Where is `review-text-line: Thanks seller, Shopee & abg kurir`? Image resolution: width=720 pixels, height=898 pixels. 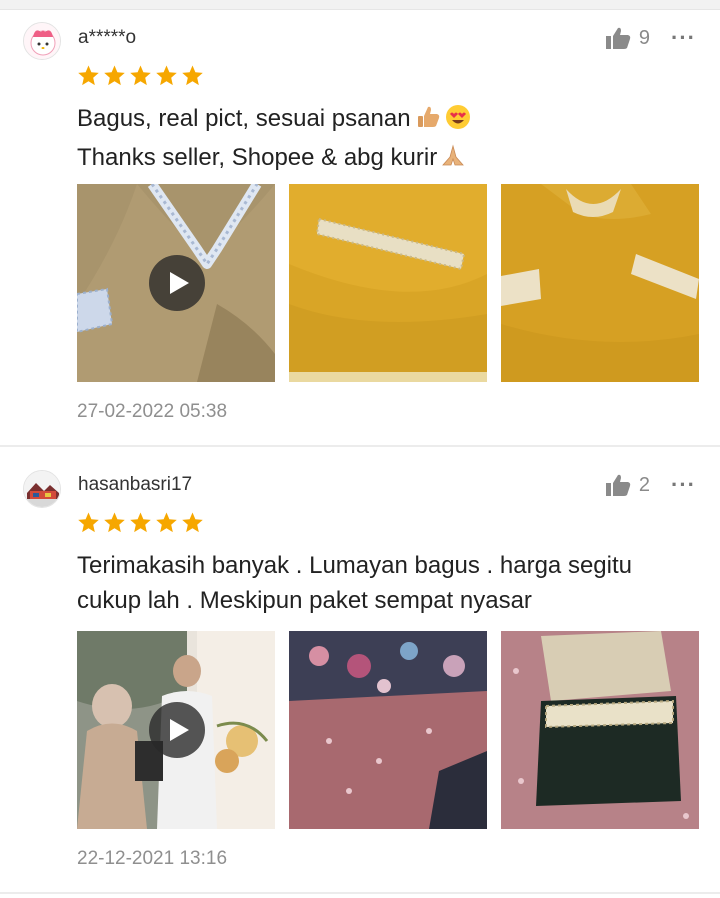
review-text-line: Thanks seller, Shopee & abg kurir is located at coordinates (387, 159).